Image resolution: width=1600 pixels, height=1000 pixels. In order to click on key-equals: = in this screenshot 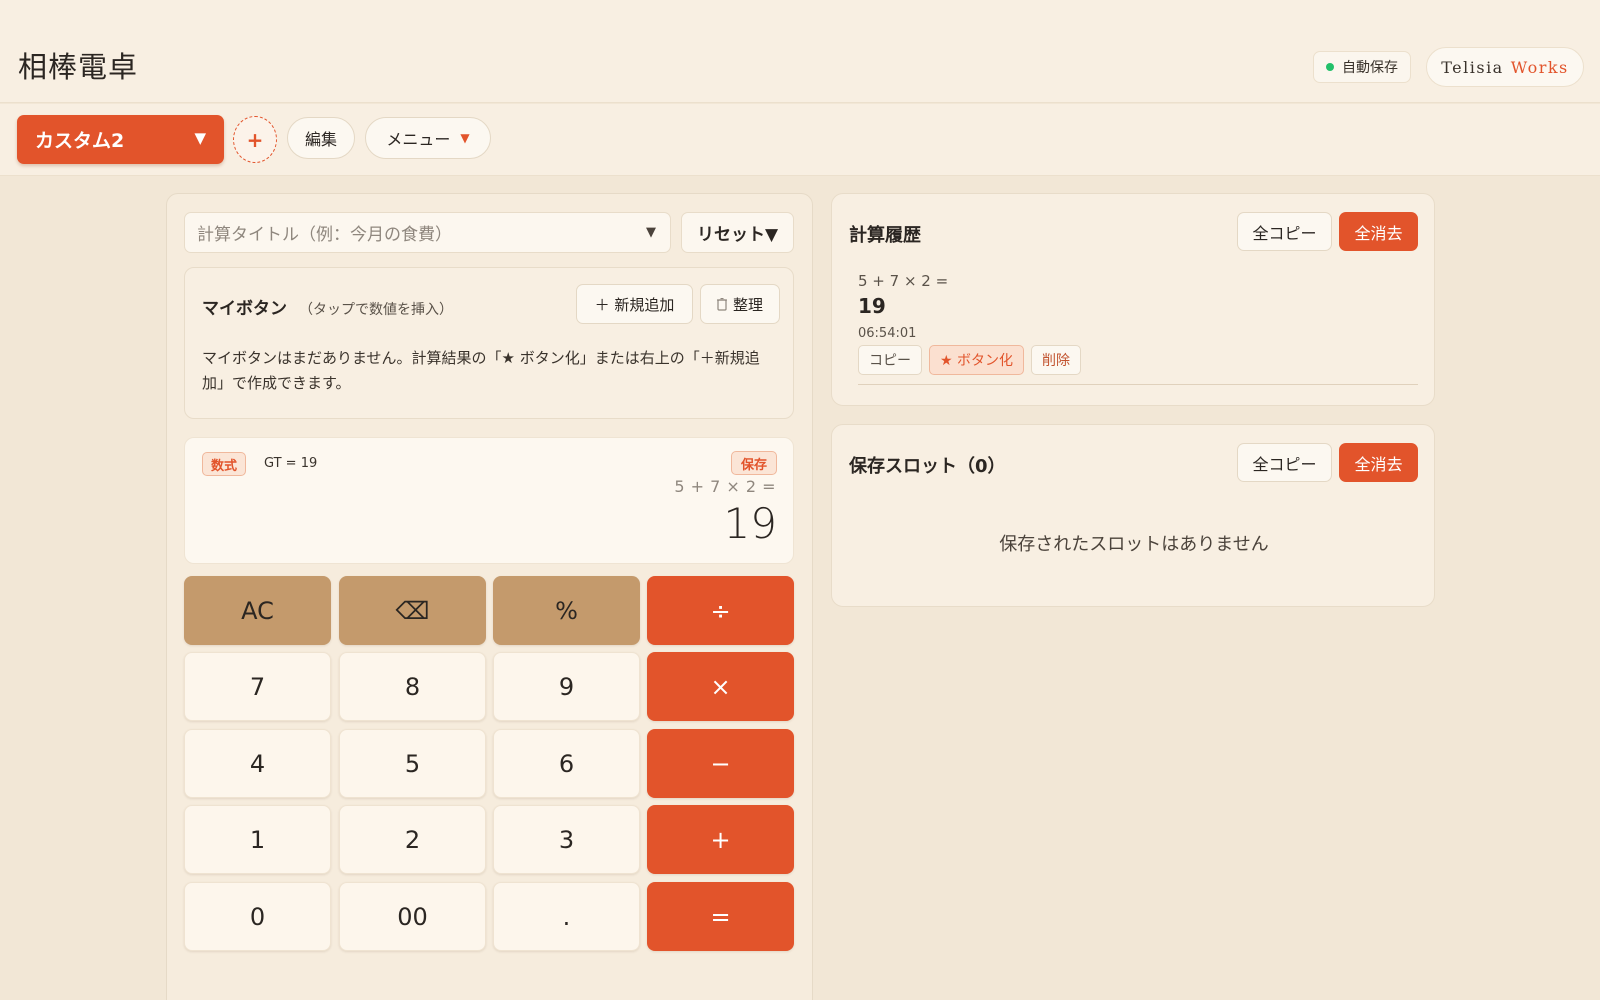, I will do `click(720, 916)`.